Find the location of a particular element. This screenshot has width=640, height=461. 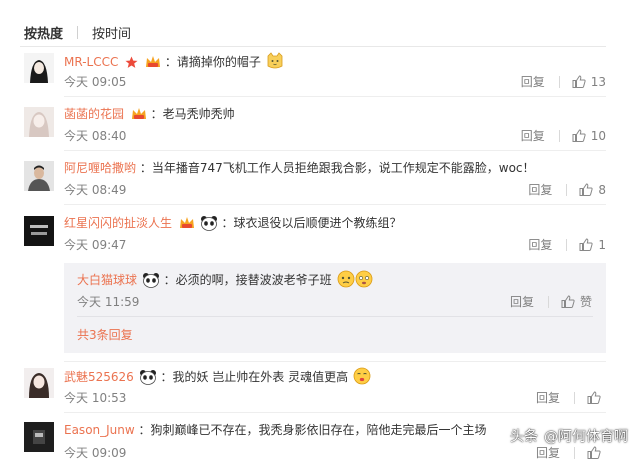

username: 红星闪闪的扯淡人生 is located at coordinates (118, 223).